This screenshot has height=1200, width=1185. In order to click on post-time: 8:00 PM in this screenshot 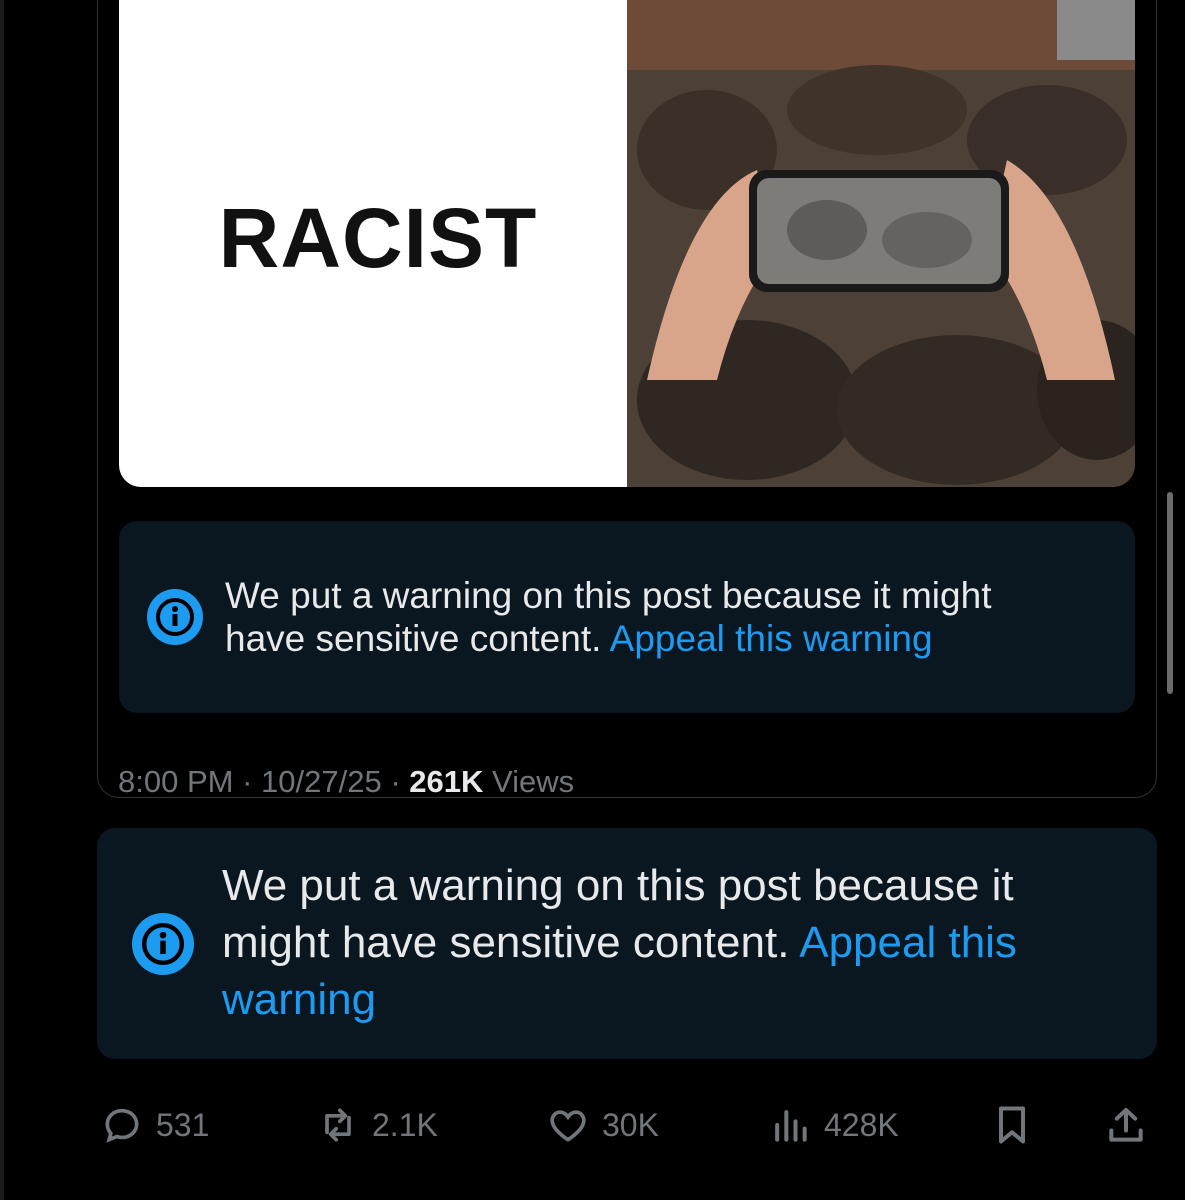, I will do `click(175, 781)`.